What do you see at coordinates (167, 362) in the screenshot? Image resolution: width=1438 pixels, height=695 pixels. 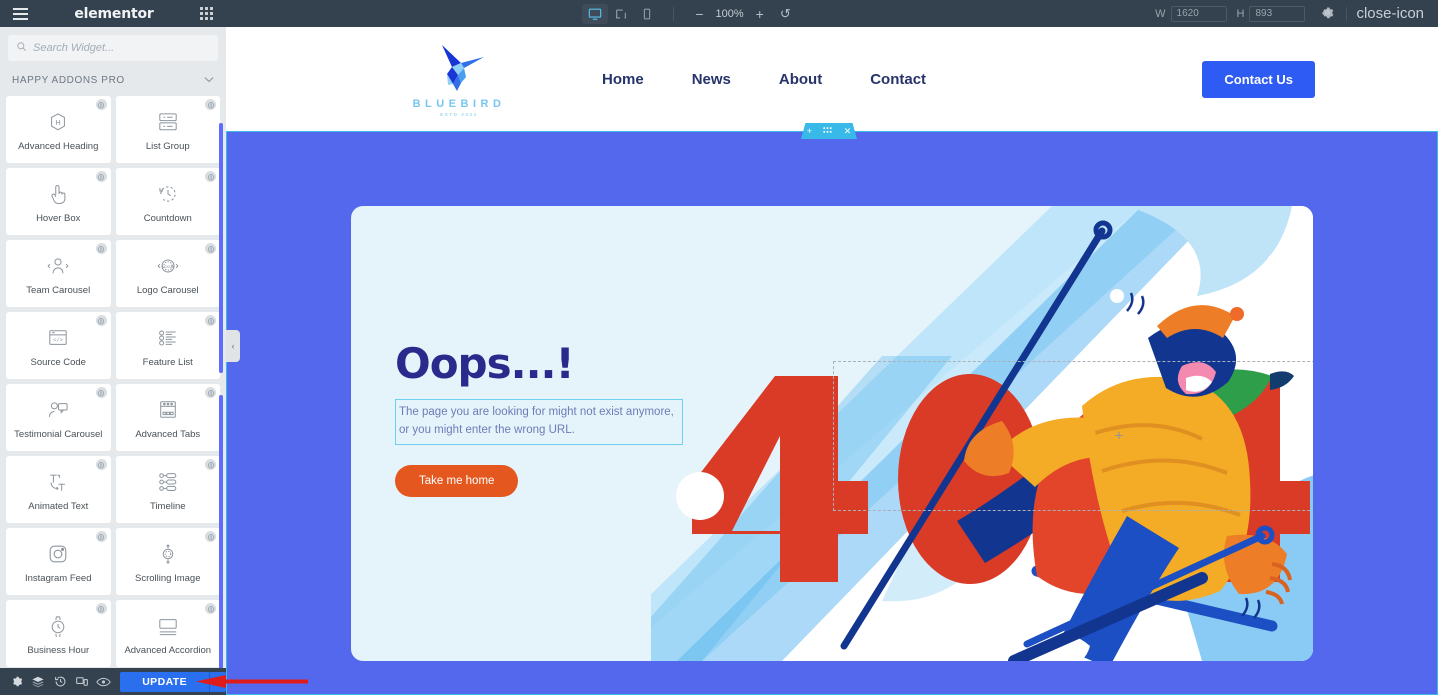 I see `widget-label: Feature List` at bounding box center [167, 362].